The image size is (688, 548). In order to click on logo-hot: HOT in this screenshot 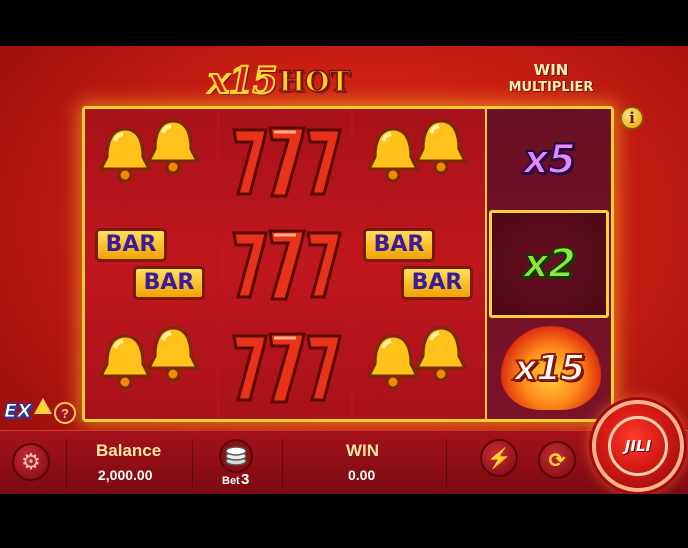, I will do `click(314, 81)`.